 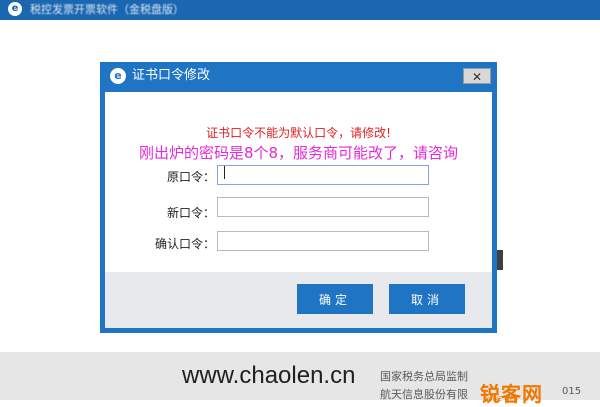 I want to click on scrollbar-thumb, so click(x=500, y=260).